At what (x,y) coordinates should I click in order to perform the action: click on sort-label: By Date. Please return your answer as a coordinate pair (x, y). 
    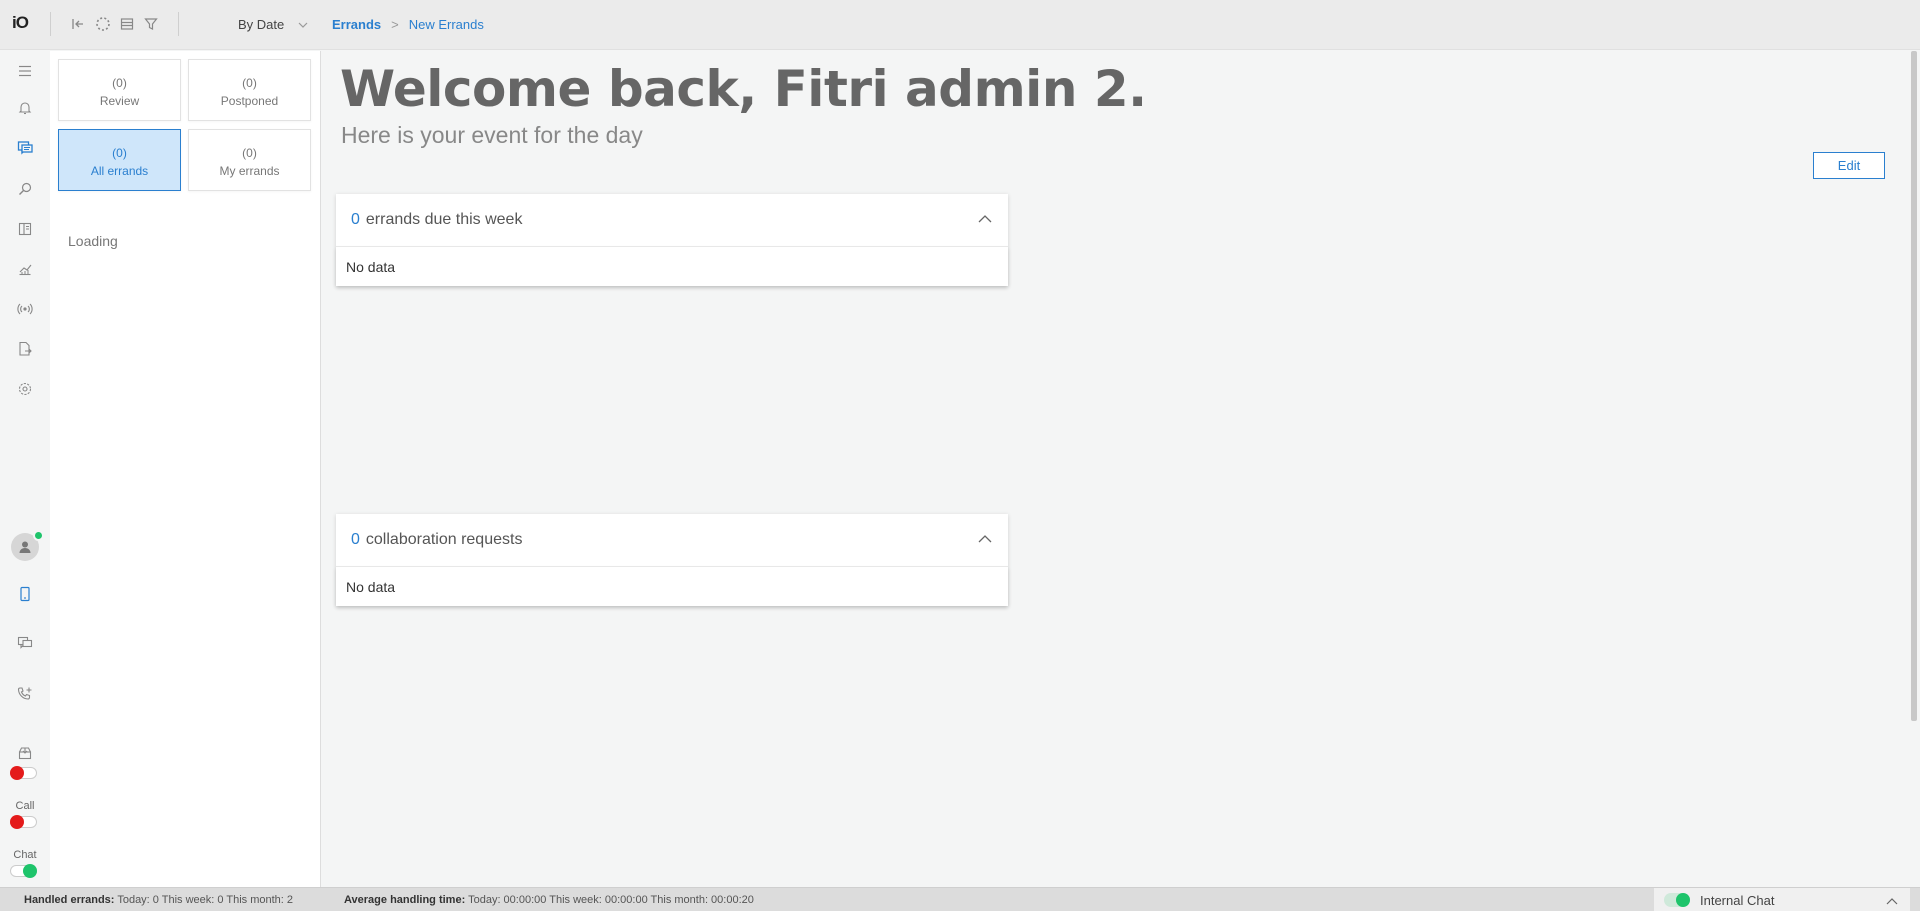
    Looking at the image, I should click on (261, 24).